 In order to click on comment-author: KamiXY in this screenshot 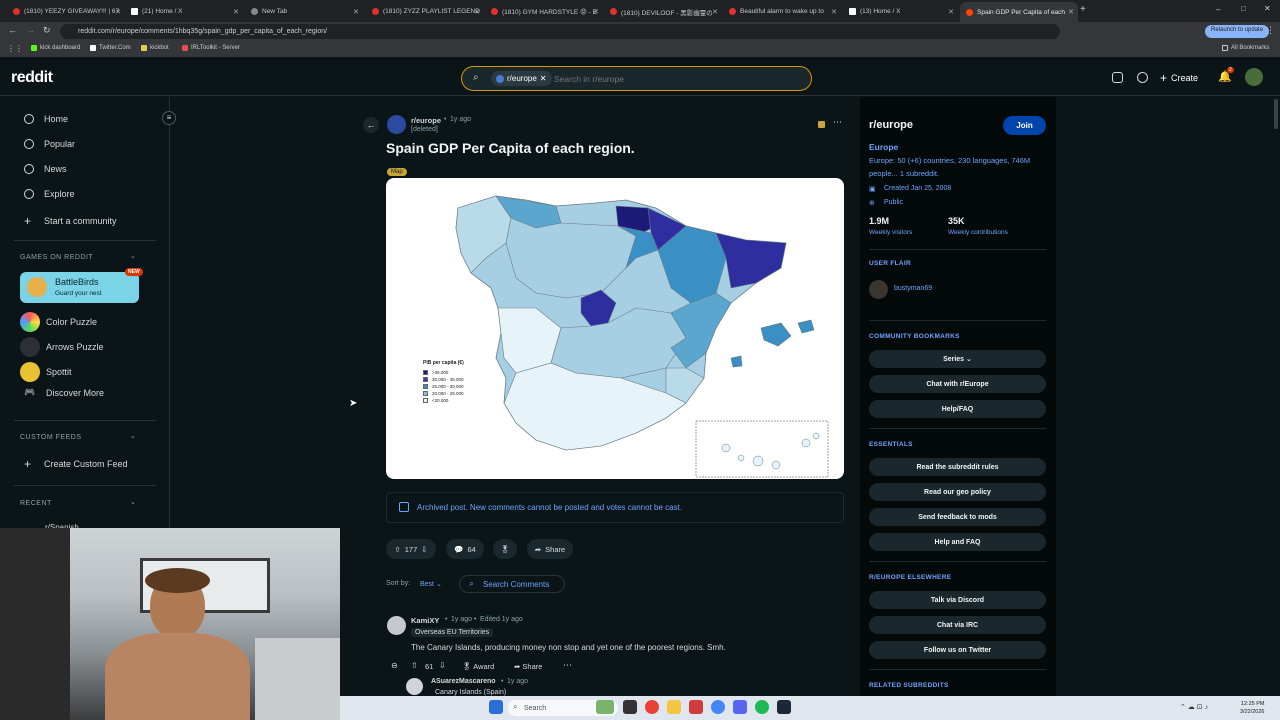, I will do `click(425, 620)`.